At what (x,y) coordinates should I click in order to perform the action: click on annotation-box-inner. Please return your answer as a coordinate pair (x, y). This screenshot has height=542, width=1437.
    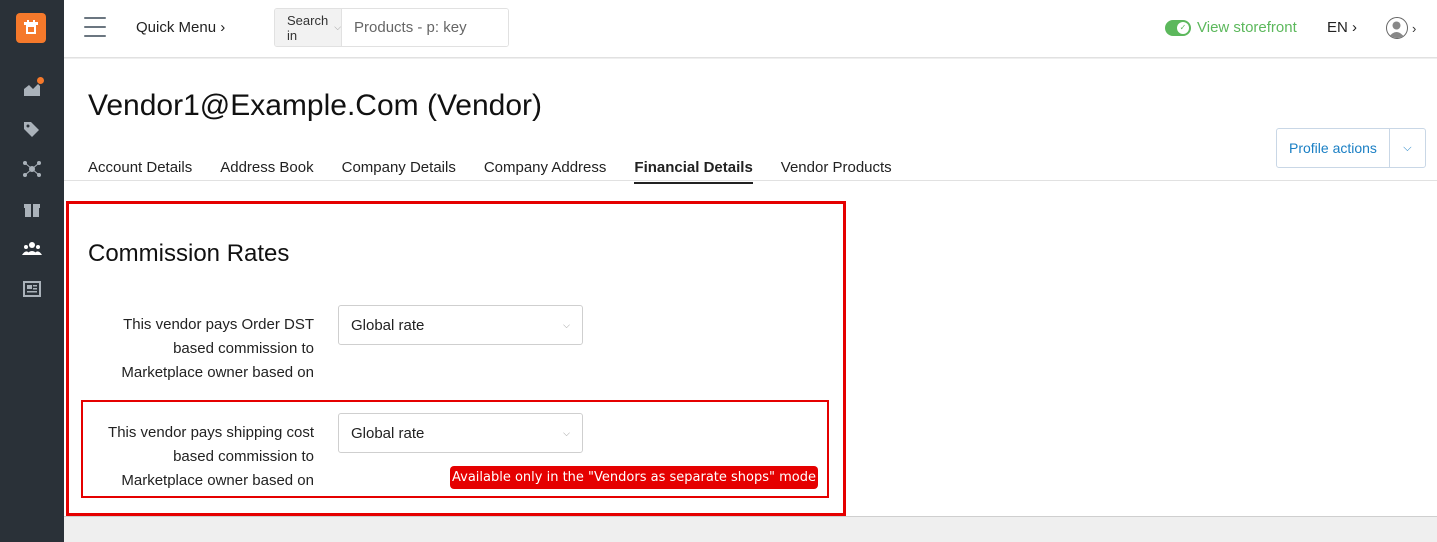
    Looking at the image, I should click on (455, 449).